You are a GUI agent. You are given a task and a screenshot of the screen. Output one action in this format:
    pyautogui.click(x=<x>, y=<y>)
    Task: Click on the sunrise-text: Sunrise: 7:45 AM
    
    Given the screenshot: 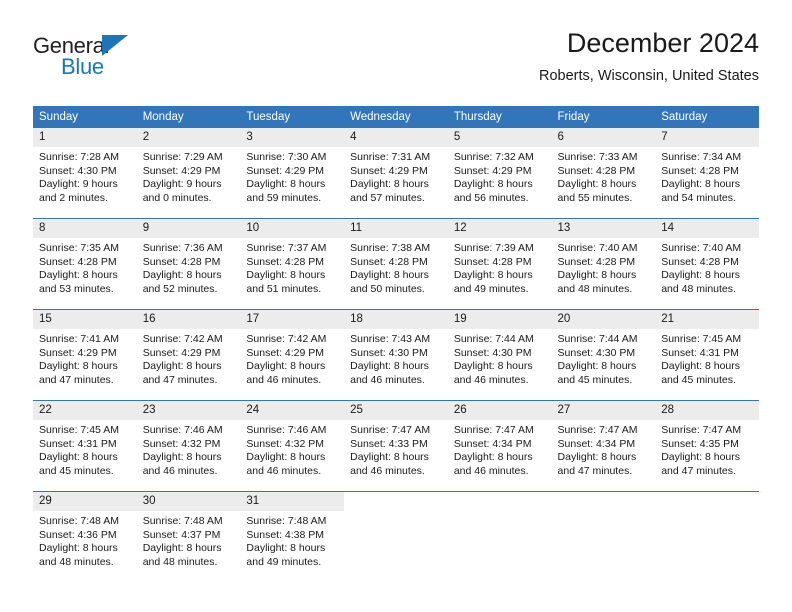 What is the action you would take?
    pyautogui.click(x=701, y=339)
    